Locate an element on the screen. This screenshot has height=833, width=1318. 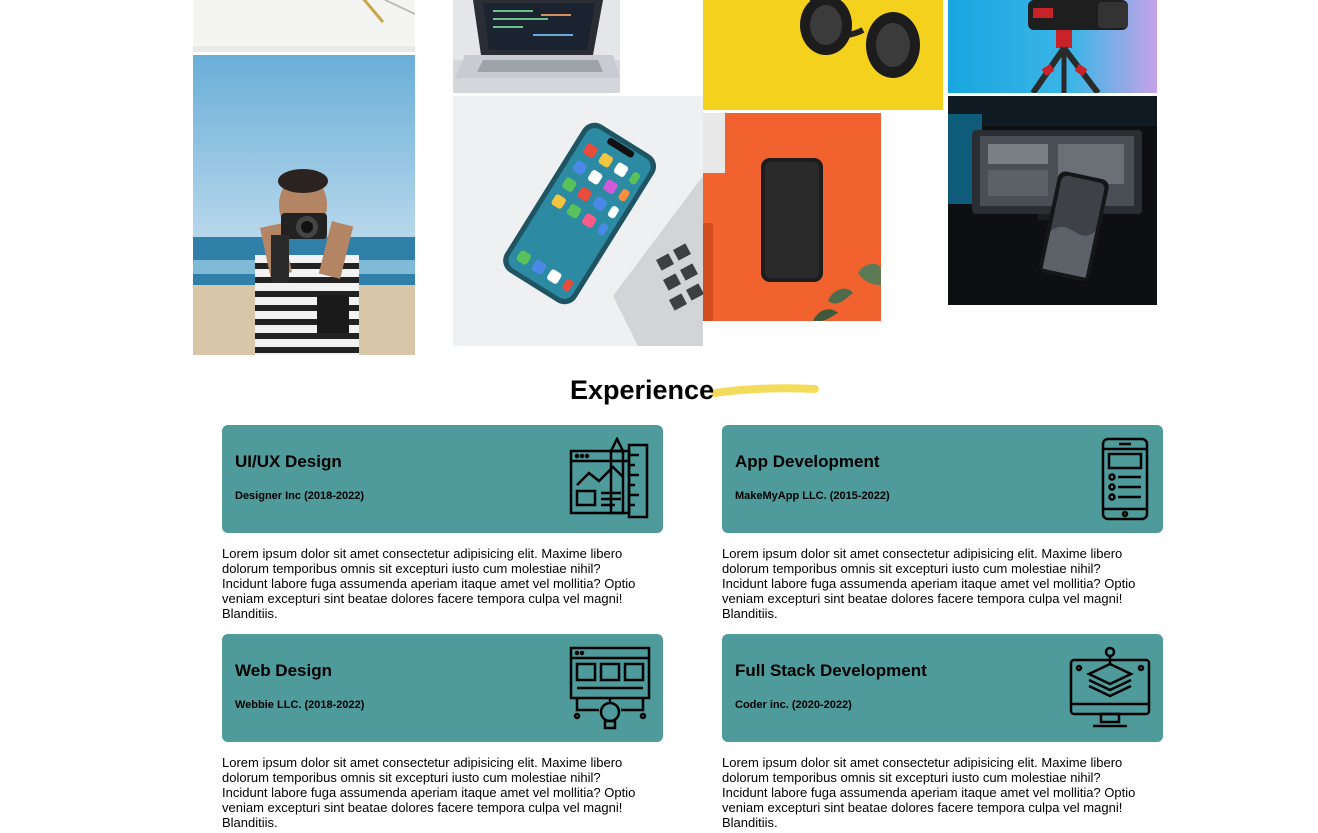
phone-orange-photo is located at coordinates (792, 217).